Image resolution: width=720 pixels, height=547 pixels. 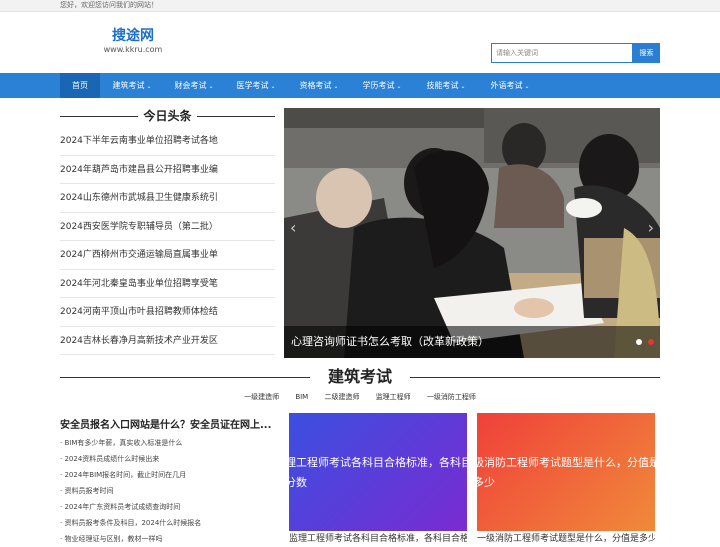 What do you see at coordinates (167, 341) in the screenshot?
I see `headline-link: 2024吉林长春净月高新技术产业开发区` at bounding box center [167, 341].